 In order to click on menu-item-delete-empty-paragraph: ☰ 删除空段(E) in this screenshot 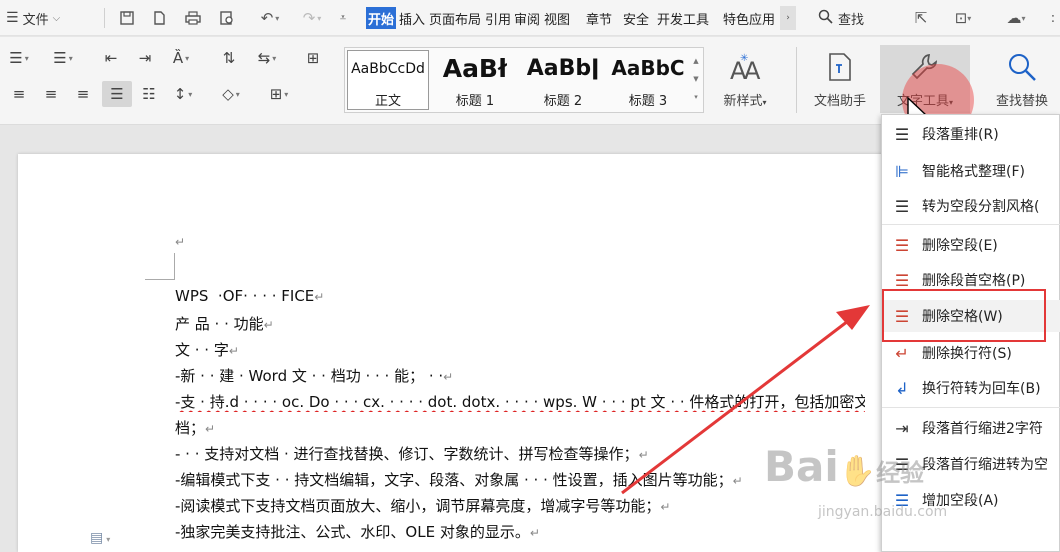, I will do `click(971, 245)`.